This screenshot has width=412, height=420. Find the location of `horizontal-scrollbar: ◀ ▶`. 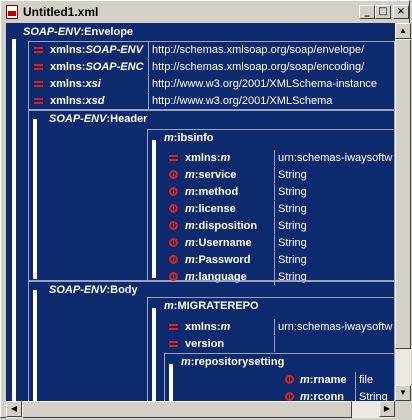

horizontal-scrollbar: ◀ ▶ is located at coordinates (200, 409).